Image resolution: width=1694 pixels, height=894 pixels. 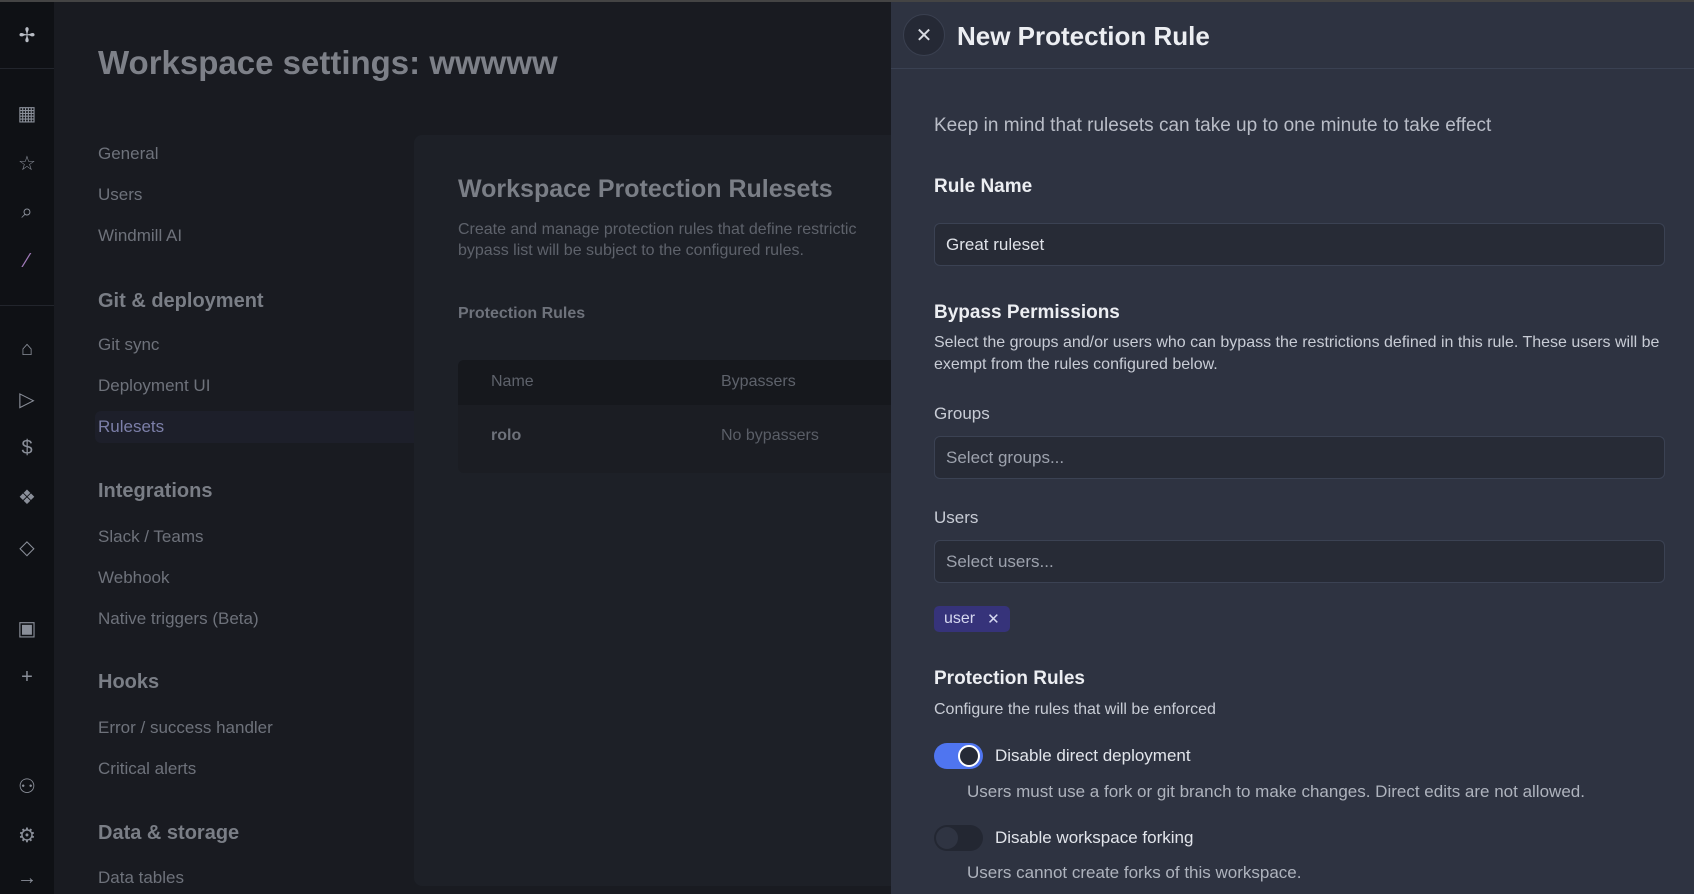 I want to click on dollar-icon: $, so click(x=27, y=448).